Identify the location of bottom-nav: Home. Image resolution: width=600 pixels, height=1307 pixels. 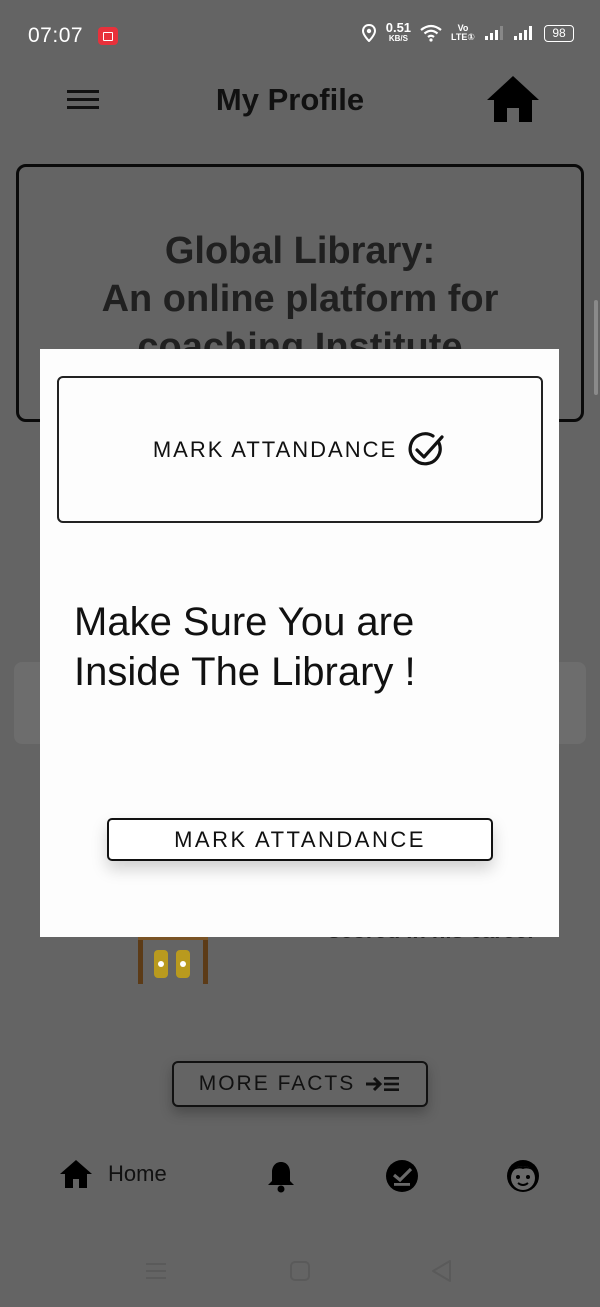
(300, 1177).